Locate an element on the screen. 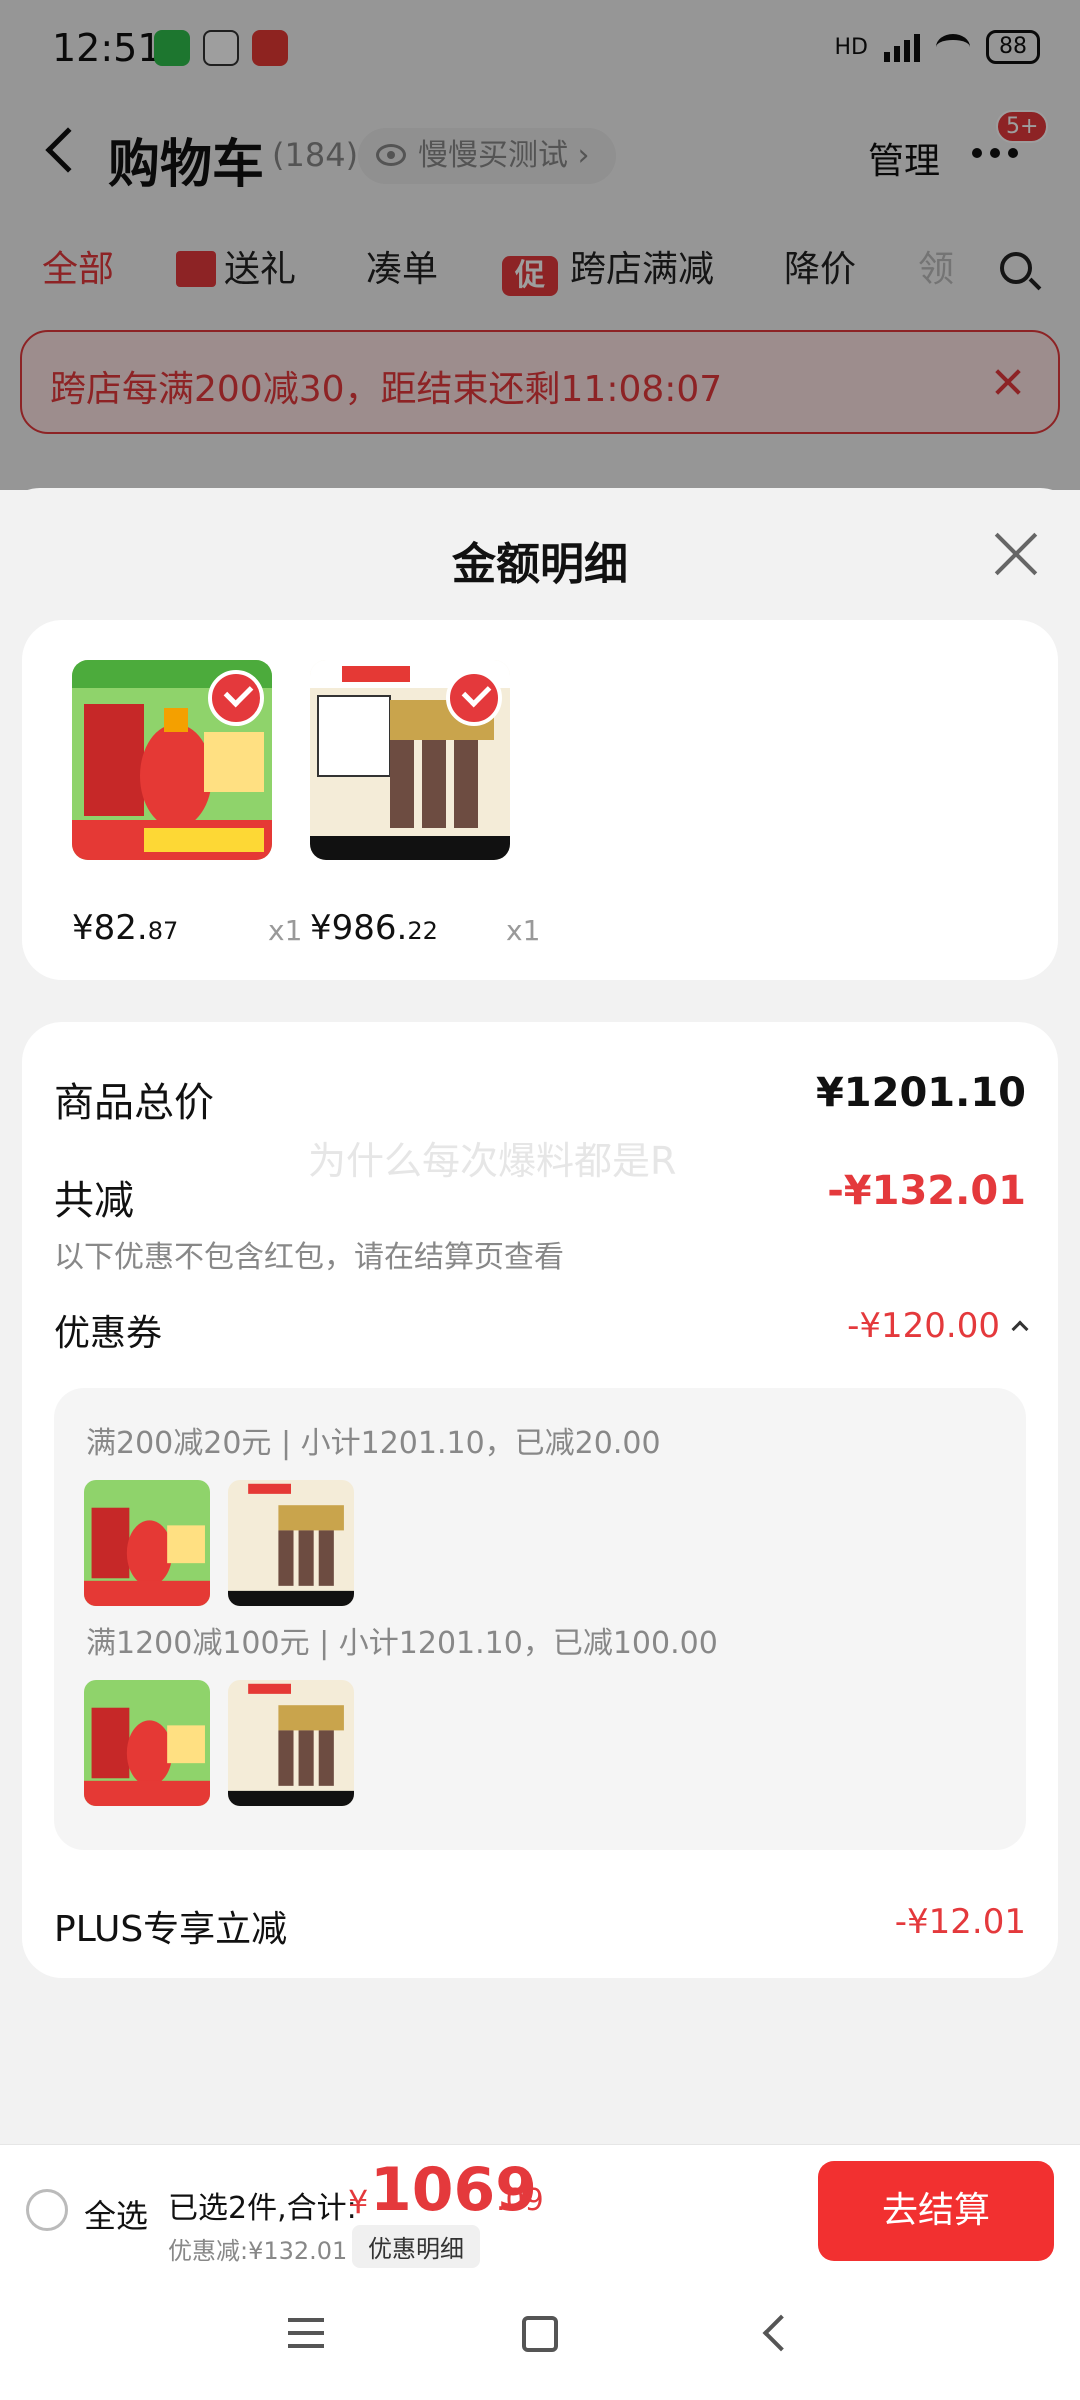  product-item: ¥986.22 x1 is located at coordinates (425, 804).